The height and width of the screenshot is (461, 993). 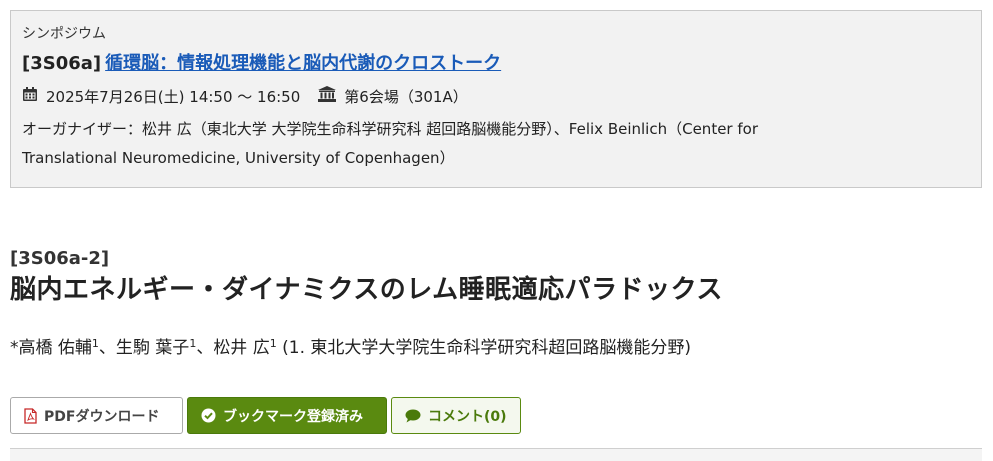 What do you see at coordinates (241, 348) in the screenshot?
I see `author-name: 松井 広` at bounding box center [241, 348].